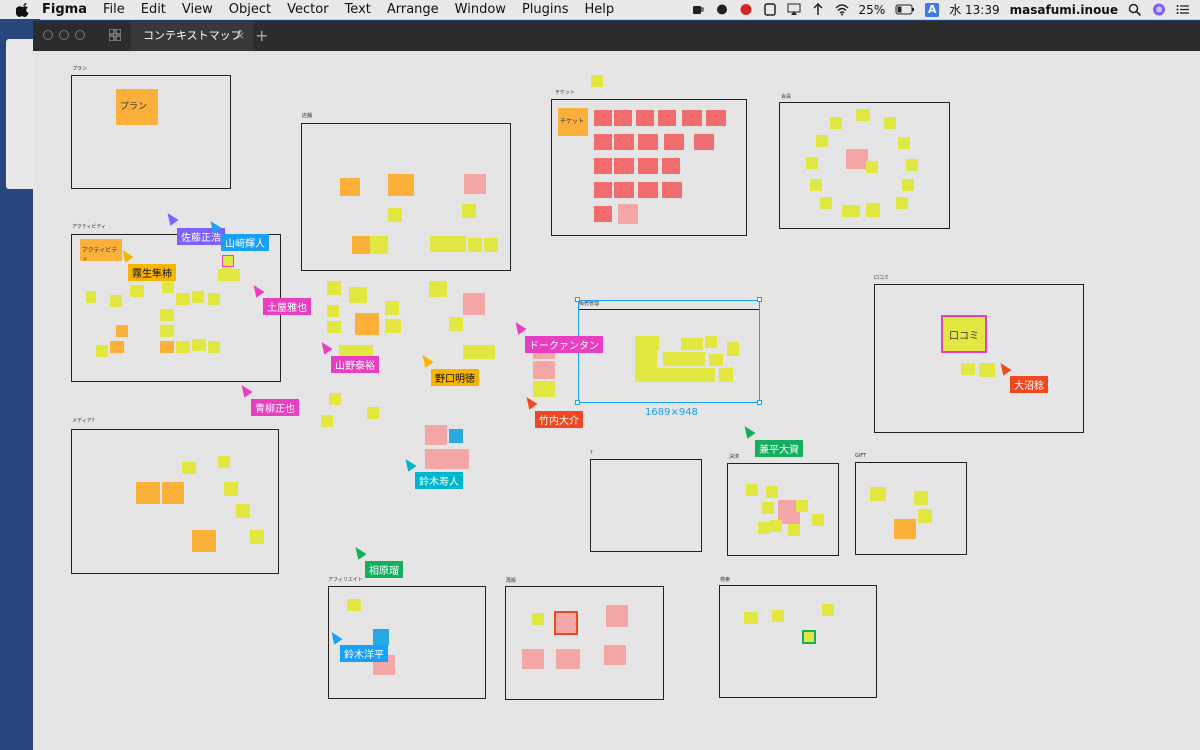 The height and width of the screenshot is (750, 1200). I want to click on file-browser-grid-icon, so click(115, 35).